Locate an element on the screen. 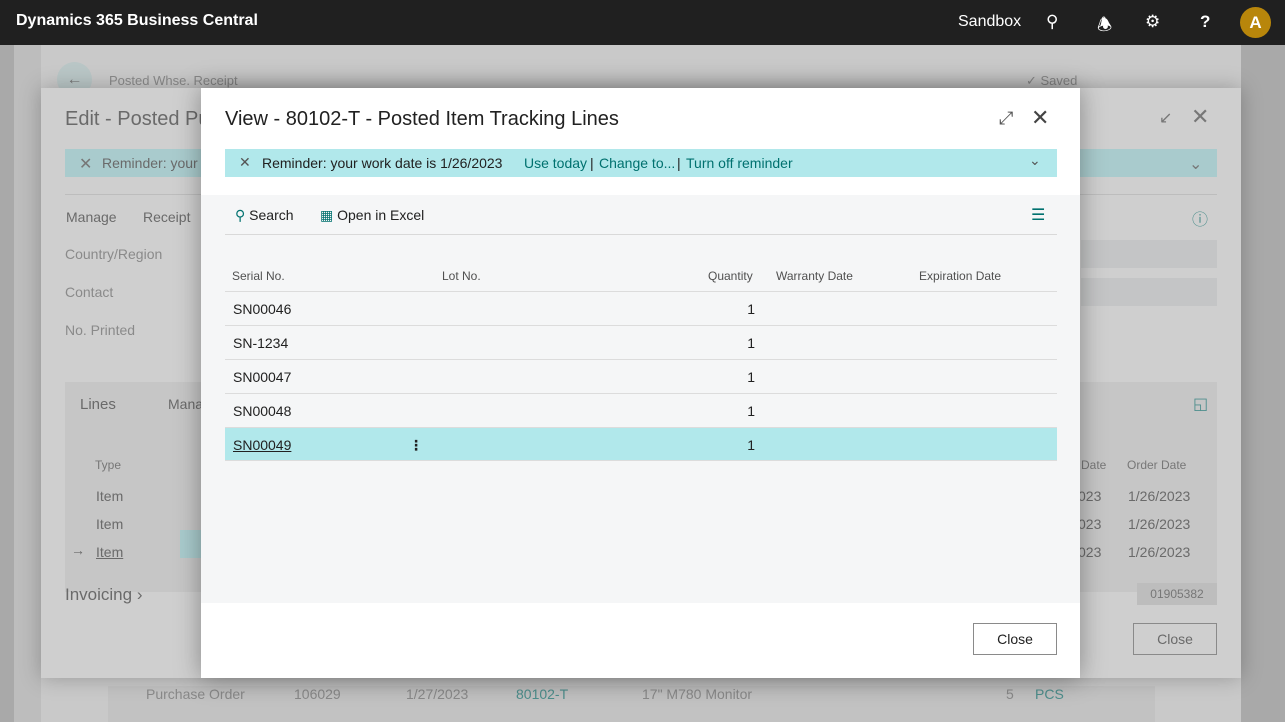 Image resolution: width=1285 pixels, height=722 pixels. saved-label: Saved is located at coordinates (1059, 80).